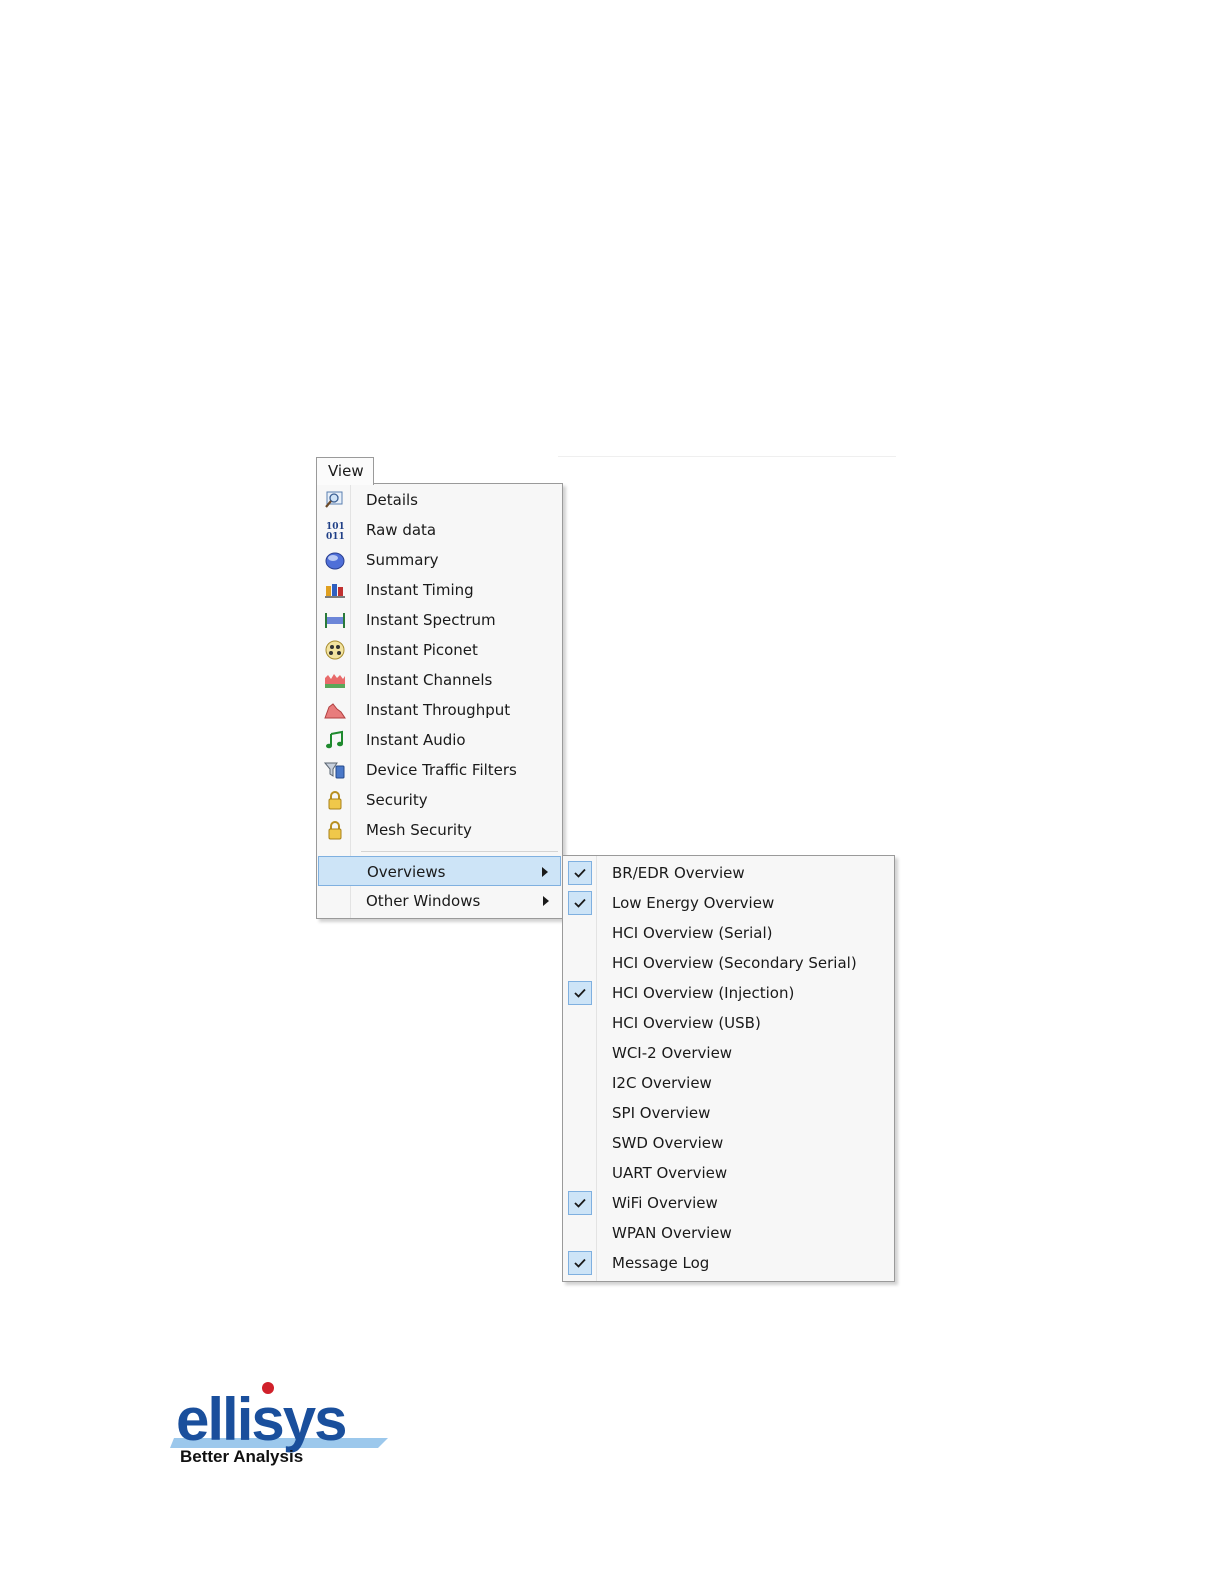  Describe the element at coordinates (728, 1113) in the screenshot. I see `submenu-item-spi-overview: SPI Overview` at that location.